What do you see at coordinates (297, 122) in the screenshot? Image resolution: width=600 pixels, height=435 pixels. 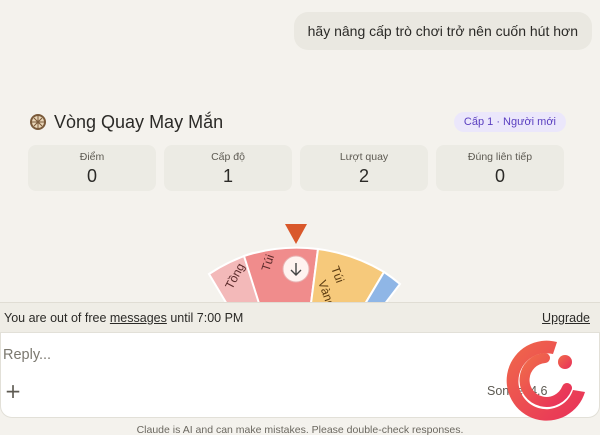 I see `game-header: Vòng Quay May Mắn Cấp 1 · Người mới` at bounding box center [297, 122].